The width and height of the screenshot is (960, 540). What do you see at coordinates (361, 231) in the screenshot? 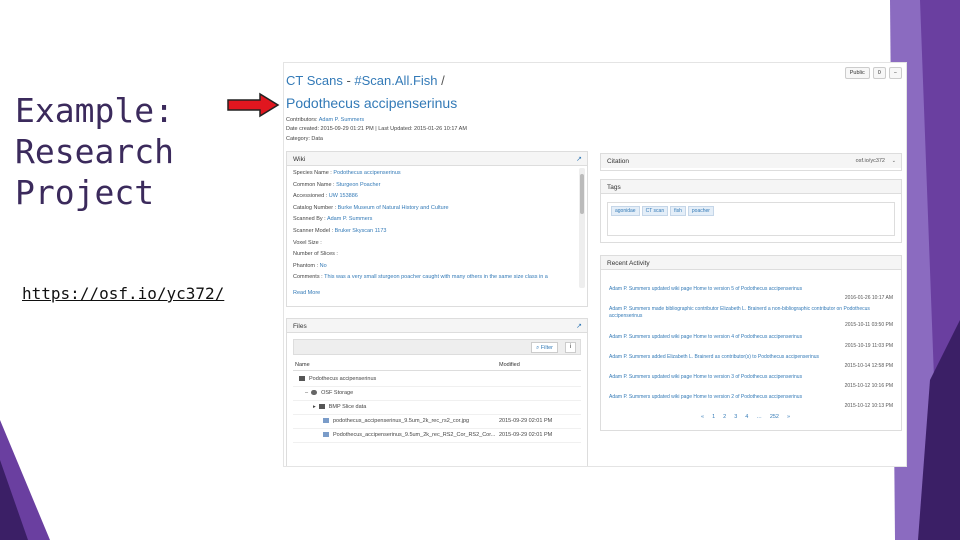
I see `wiki-row-value: Bruker Skyscan 1173` at bounding box center [361, 231].